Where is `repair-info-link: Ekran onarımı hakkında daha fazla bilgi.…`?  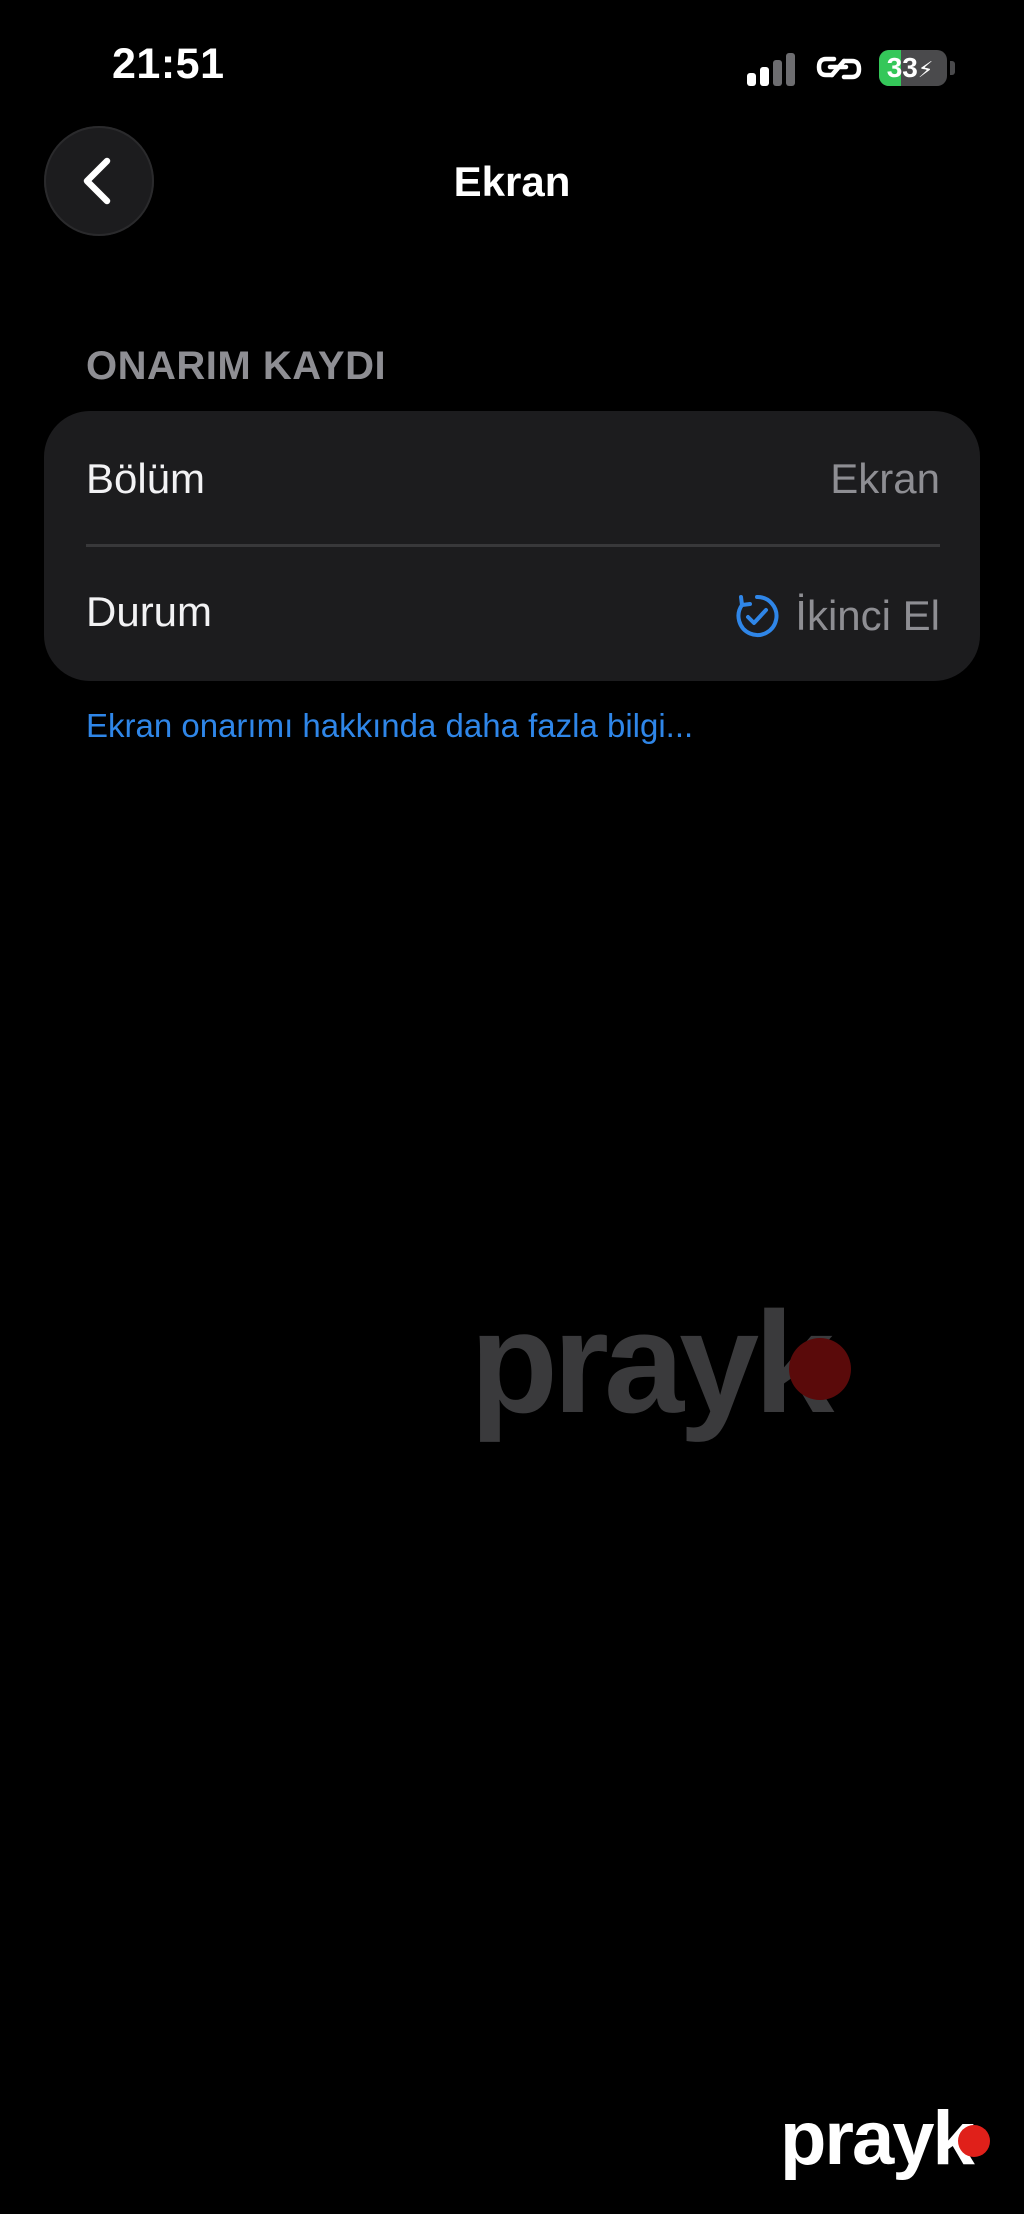 repair-info-link: Ekran onarımı hakkında daha fazla bilgi.… is located at coordinates (389, 726).